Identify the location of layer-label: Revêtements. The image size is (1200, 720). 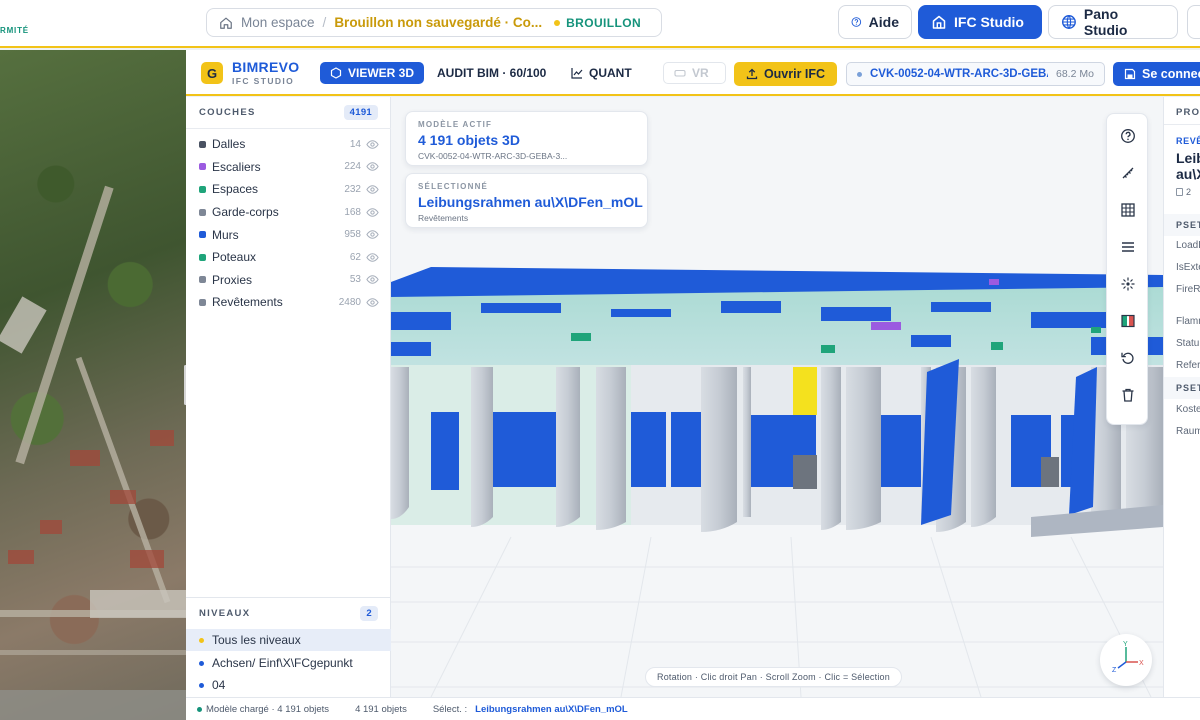
(247, 302).